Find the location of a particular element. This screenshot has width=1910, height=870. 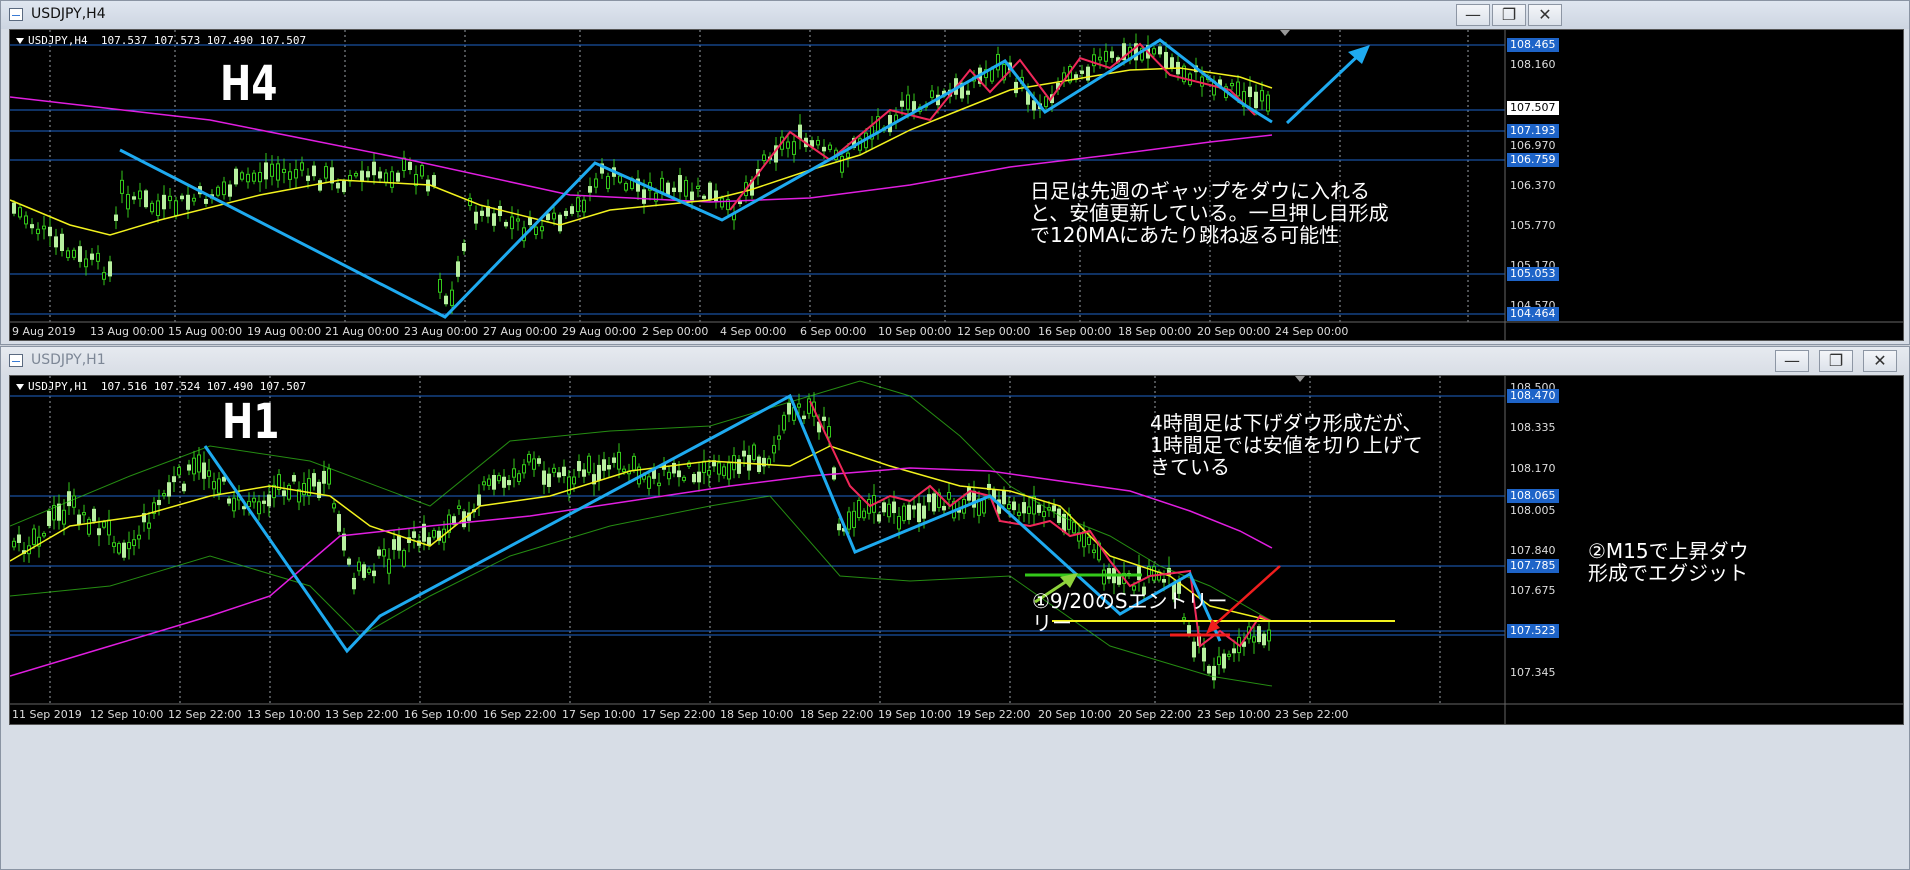

h1-time-label: 13 Sep 10:00 is located at coordinates (284, 714).